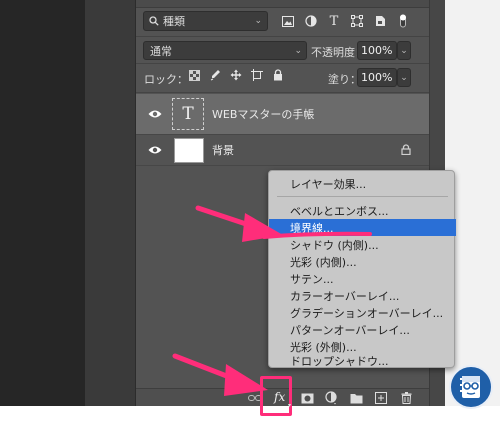 The image size is (500, 421). I want to click on layer-row-background: 背景, so click(283, 150).